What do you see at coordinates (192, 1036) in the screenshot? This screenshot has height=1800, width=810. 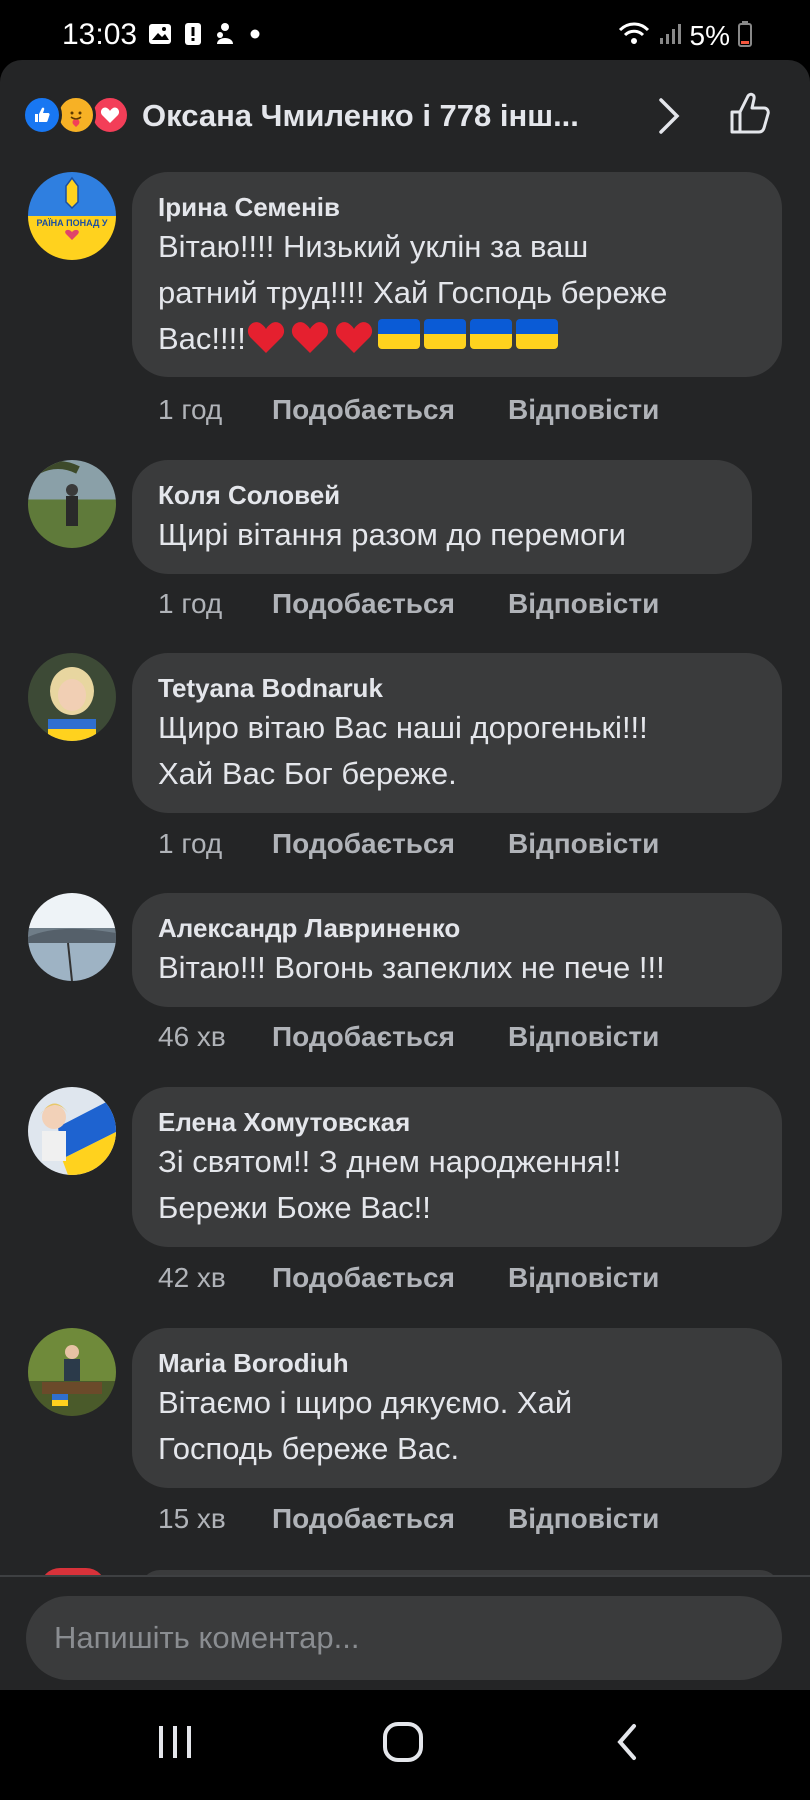 I see `comment-time: 46 хв` at bounding box center [192, 1036].